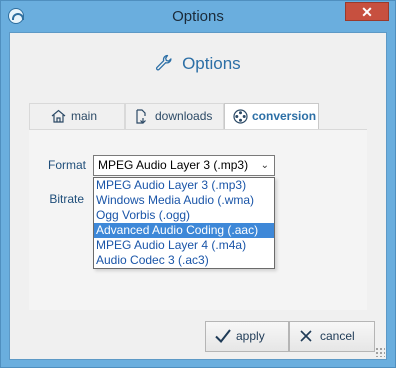 This screenshot has width=396, height=368. I want to click on tab-strip: main downloads conversion, so click(174, 117).